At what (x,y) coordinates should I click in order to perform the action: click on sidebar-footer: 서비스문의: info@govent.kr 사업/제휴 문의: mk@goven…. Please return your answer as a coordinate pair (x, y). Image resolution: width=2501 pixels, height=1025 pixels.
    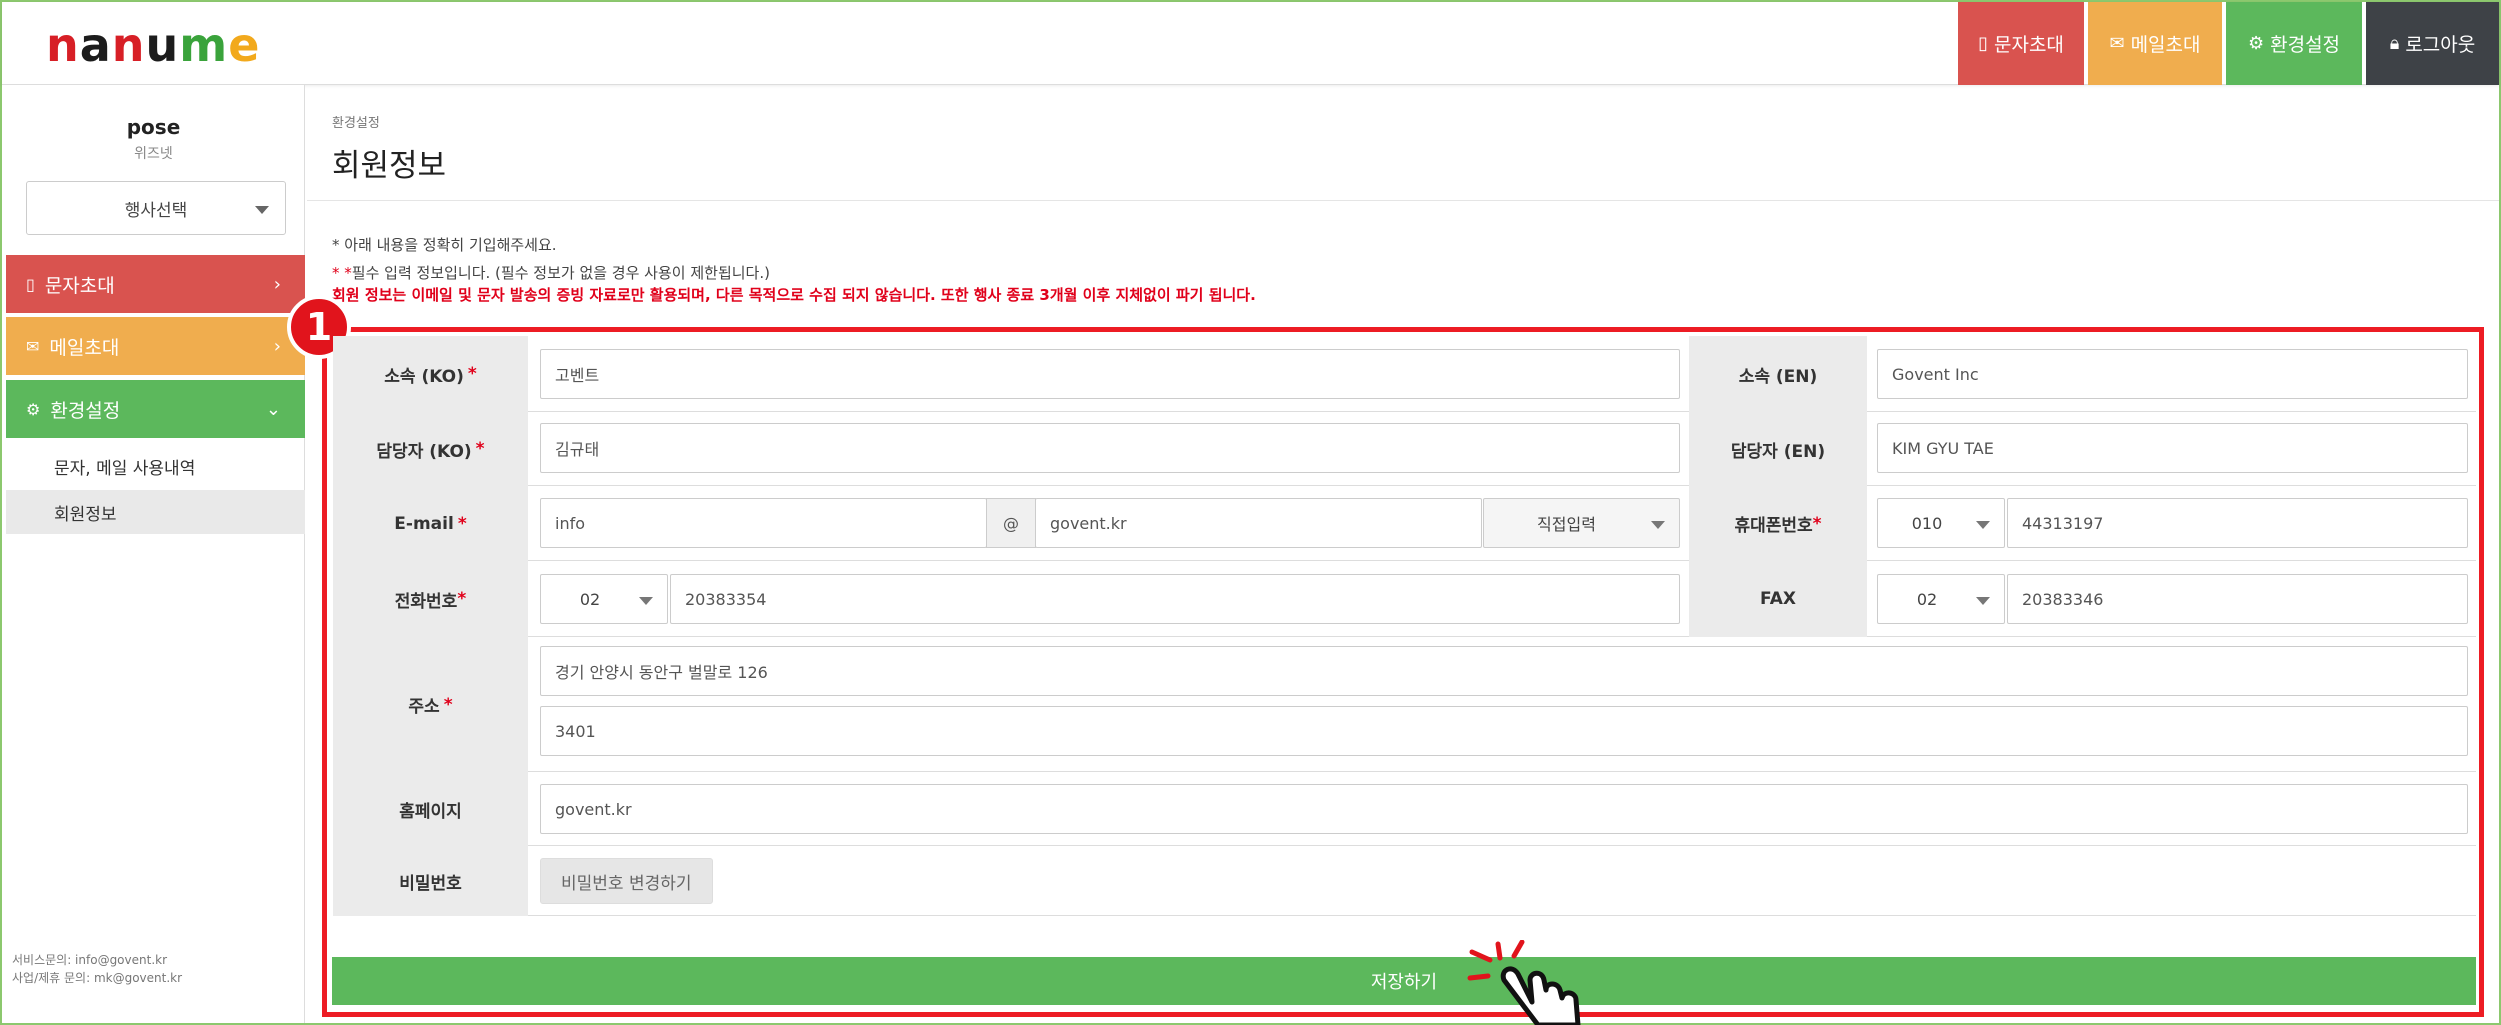
    Looking at the image, I should click on (97, 969).